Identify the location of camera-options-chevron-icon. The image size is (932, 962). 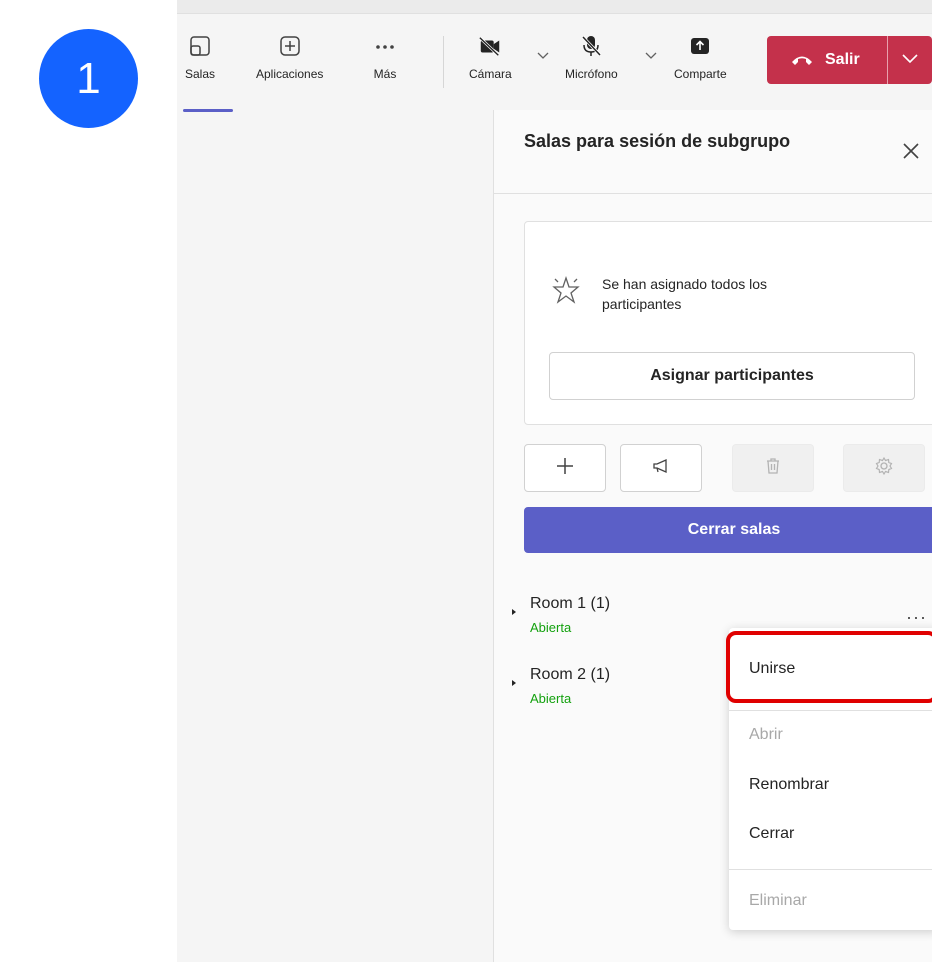
(543, 57).